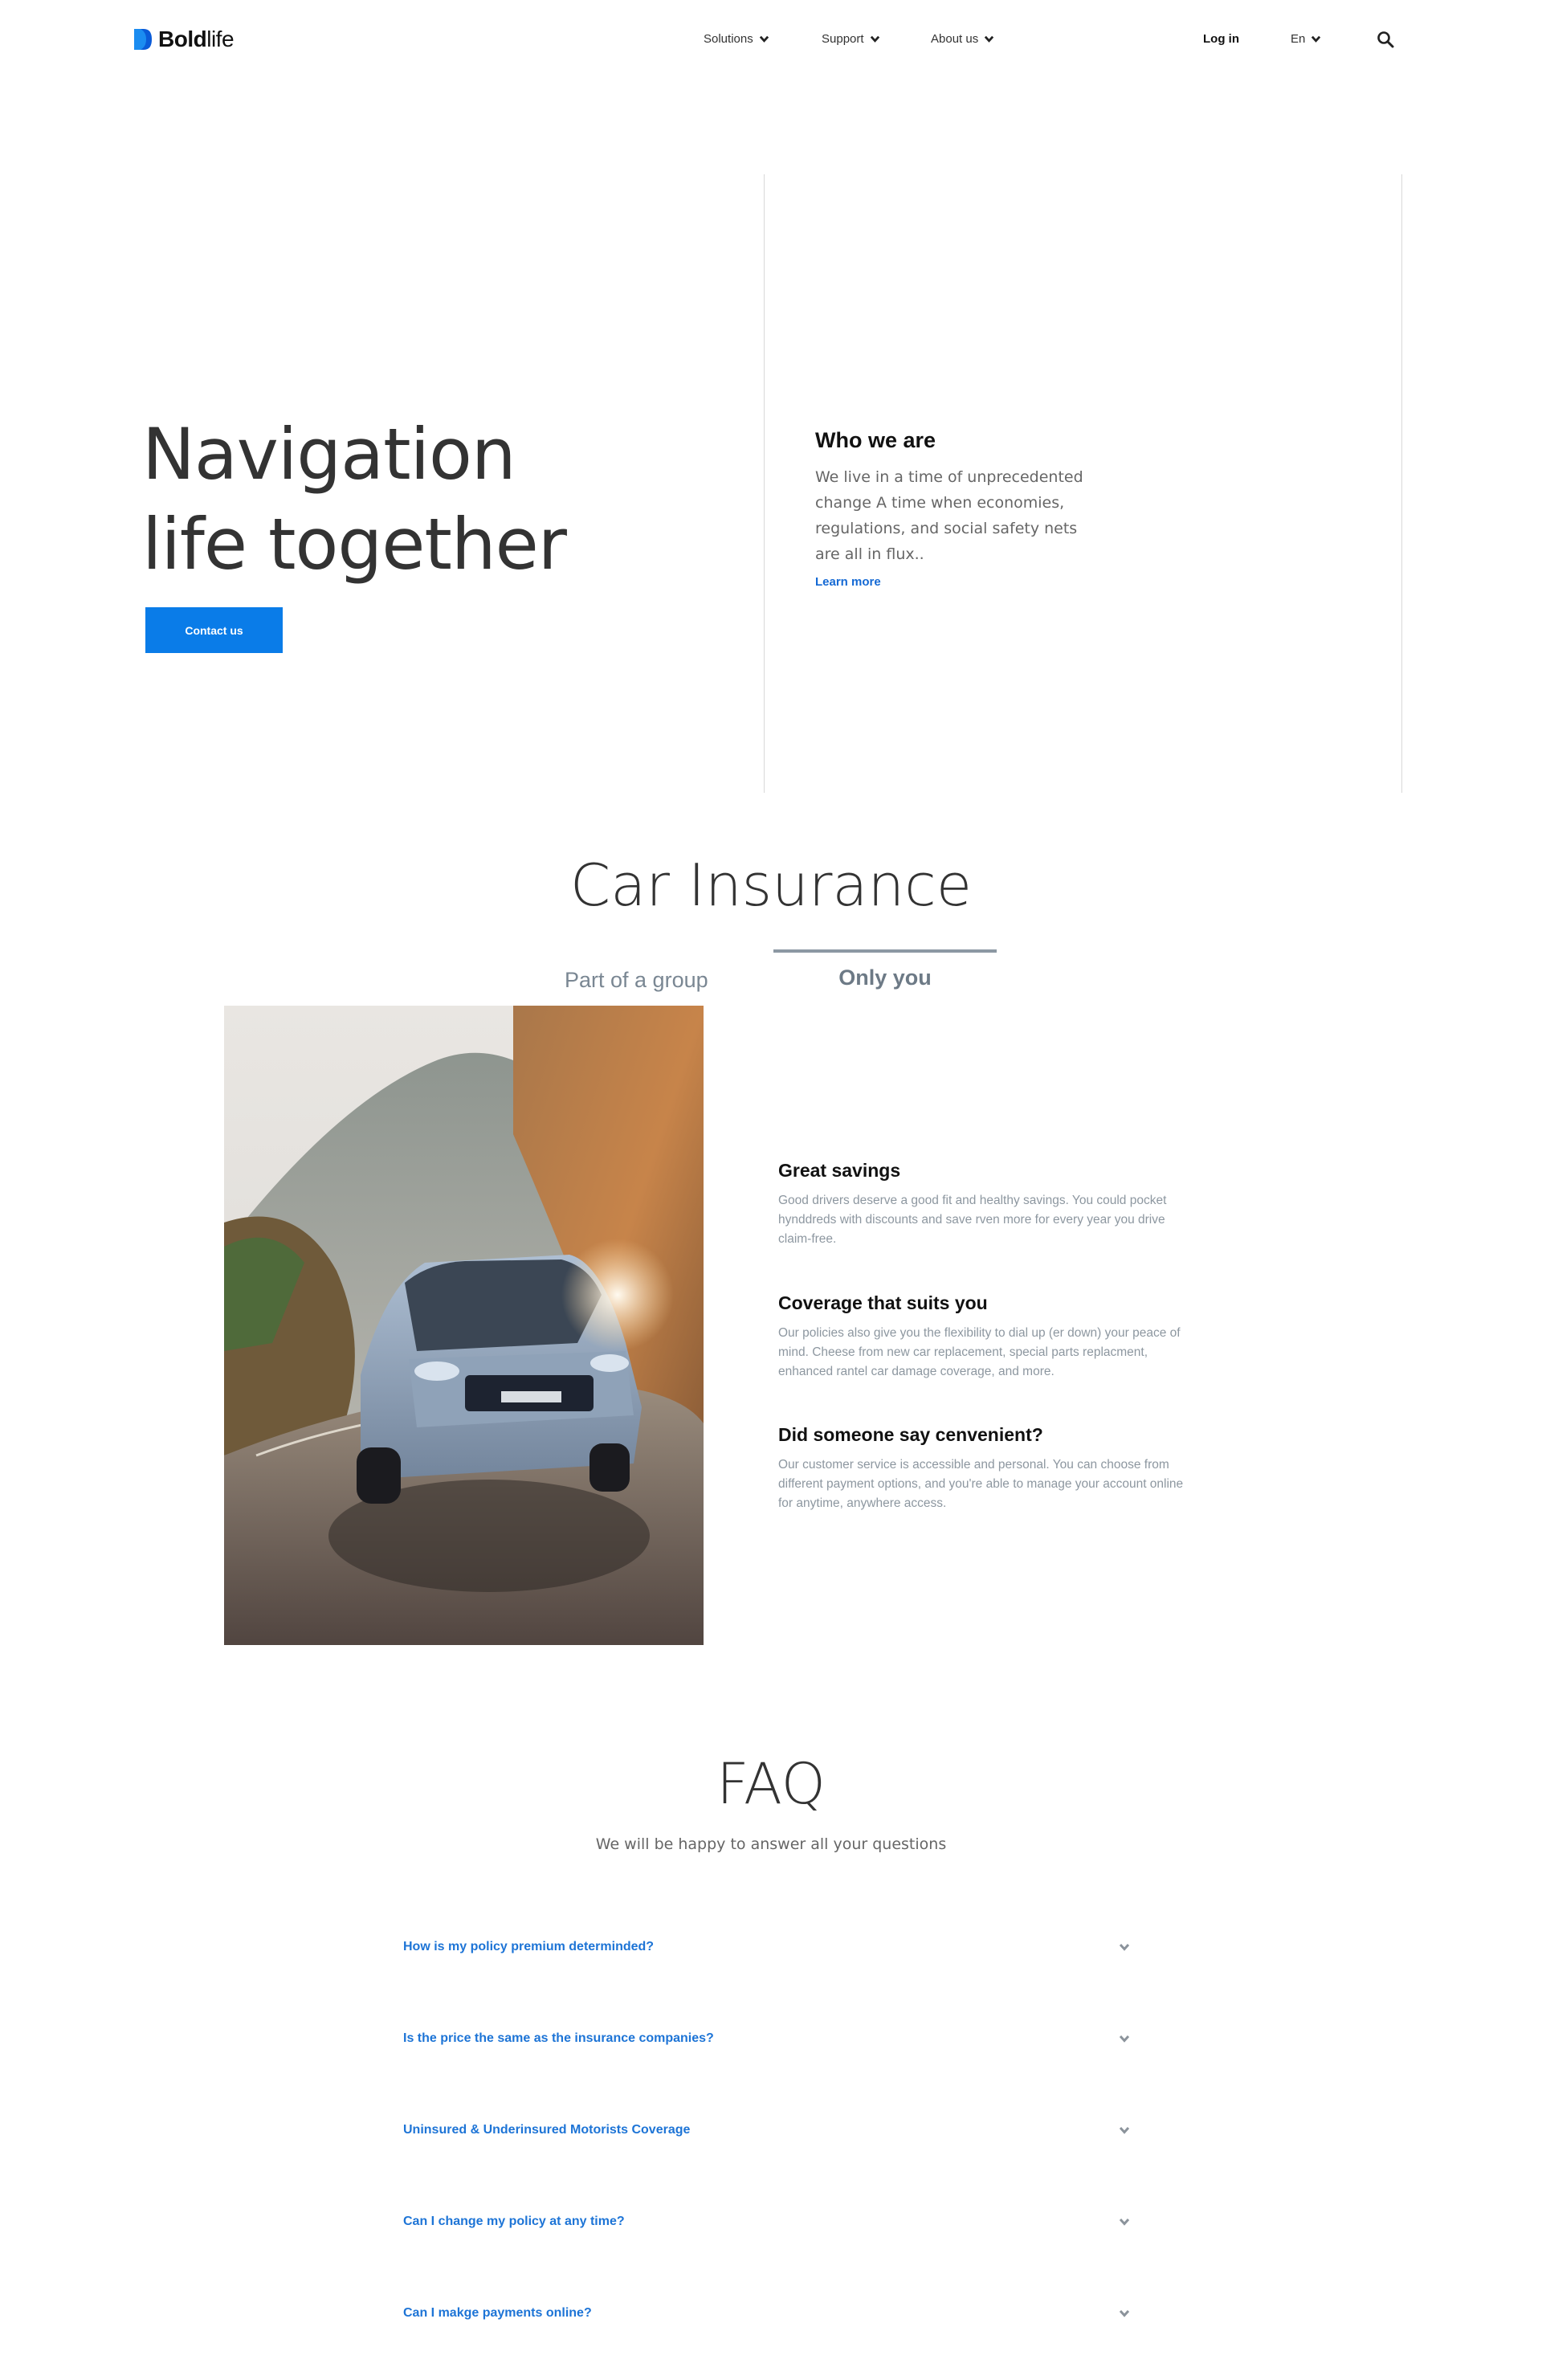  I want to click on brand-name: Boldlife, so click(196, 39).